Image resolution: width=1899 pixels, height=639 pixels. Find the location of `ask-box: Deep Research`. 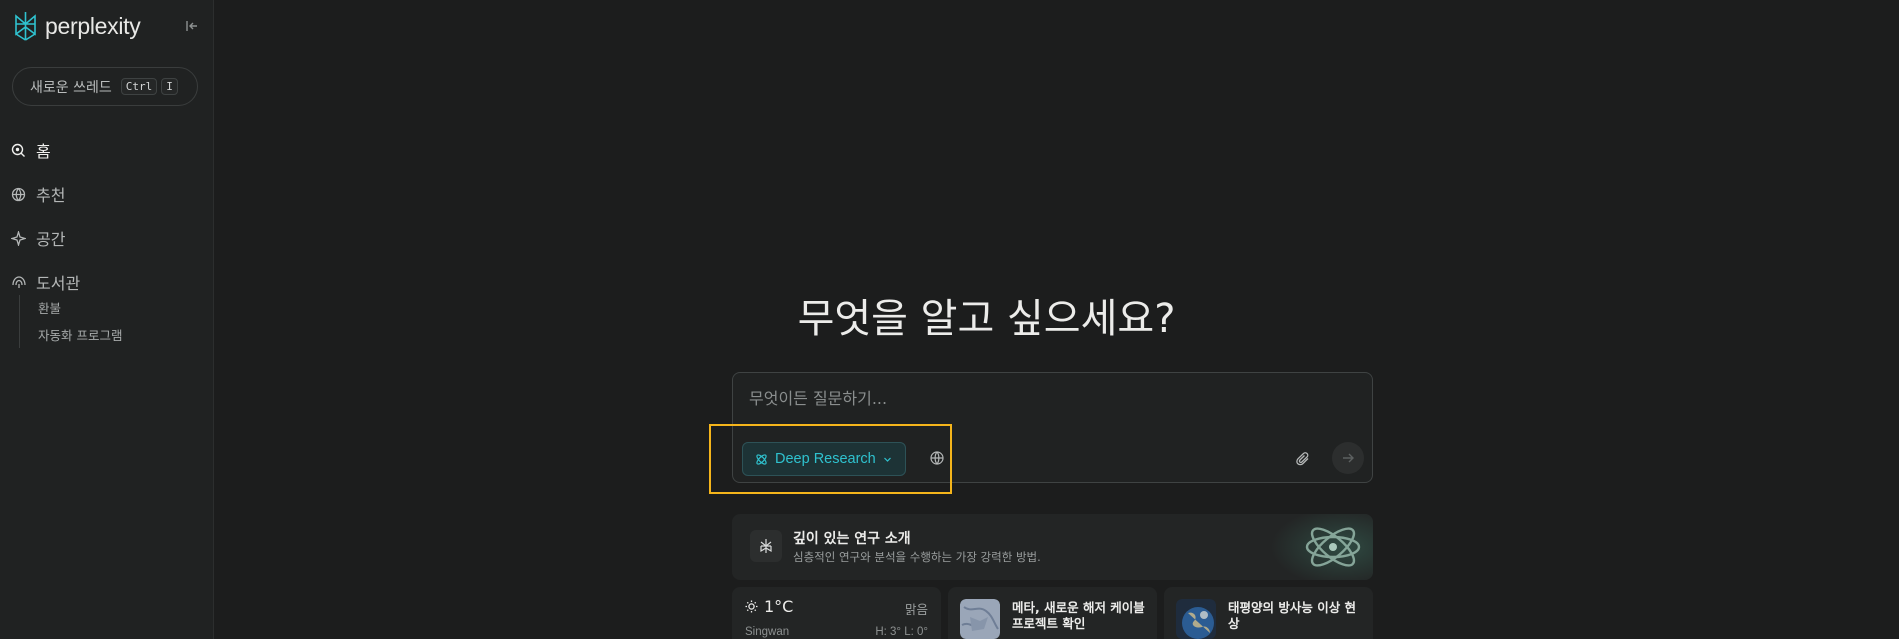

ask-box: Deep Research is located at coordinates (1052, 427).